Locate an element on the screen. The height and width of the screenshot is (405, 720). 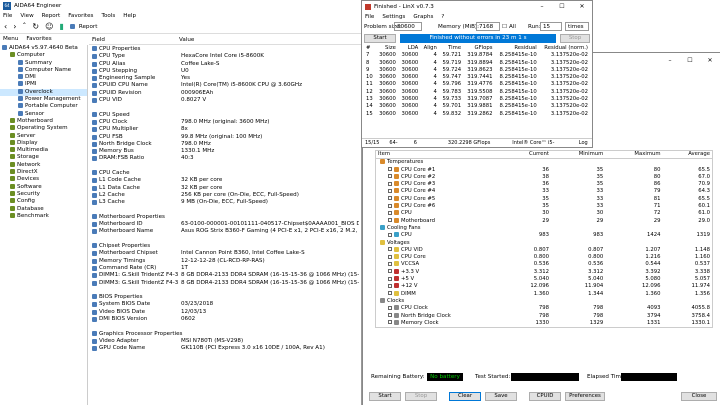
minimize-icon: – is located at coordinates (542, 6).